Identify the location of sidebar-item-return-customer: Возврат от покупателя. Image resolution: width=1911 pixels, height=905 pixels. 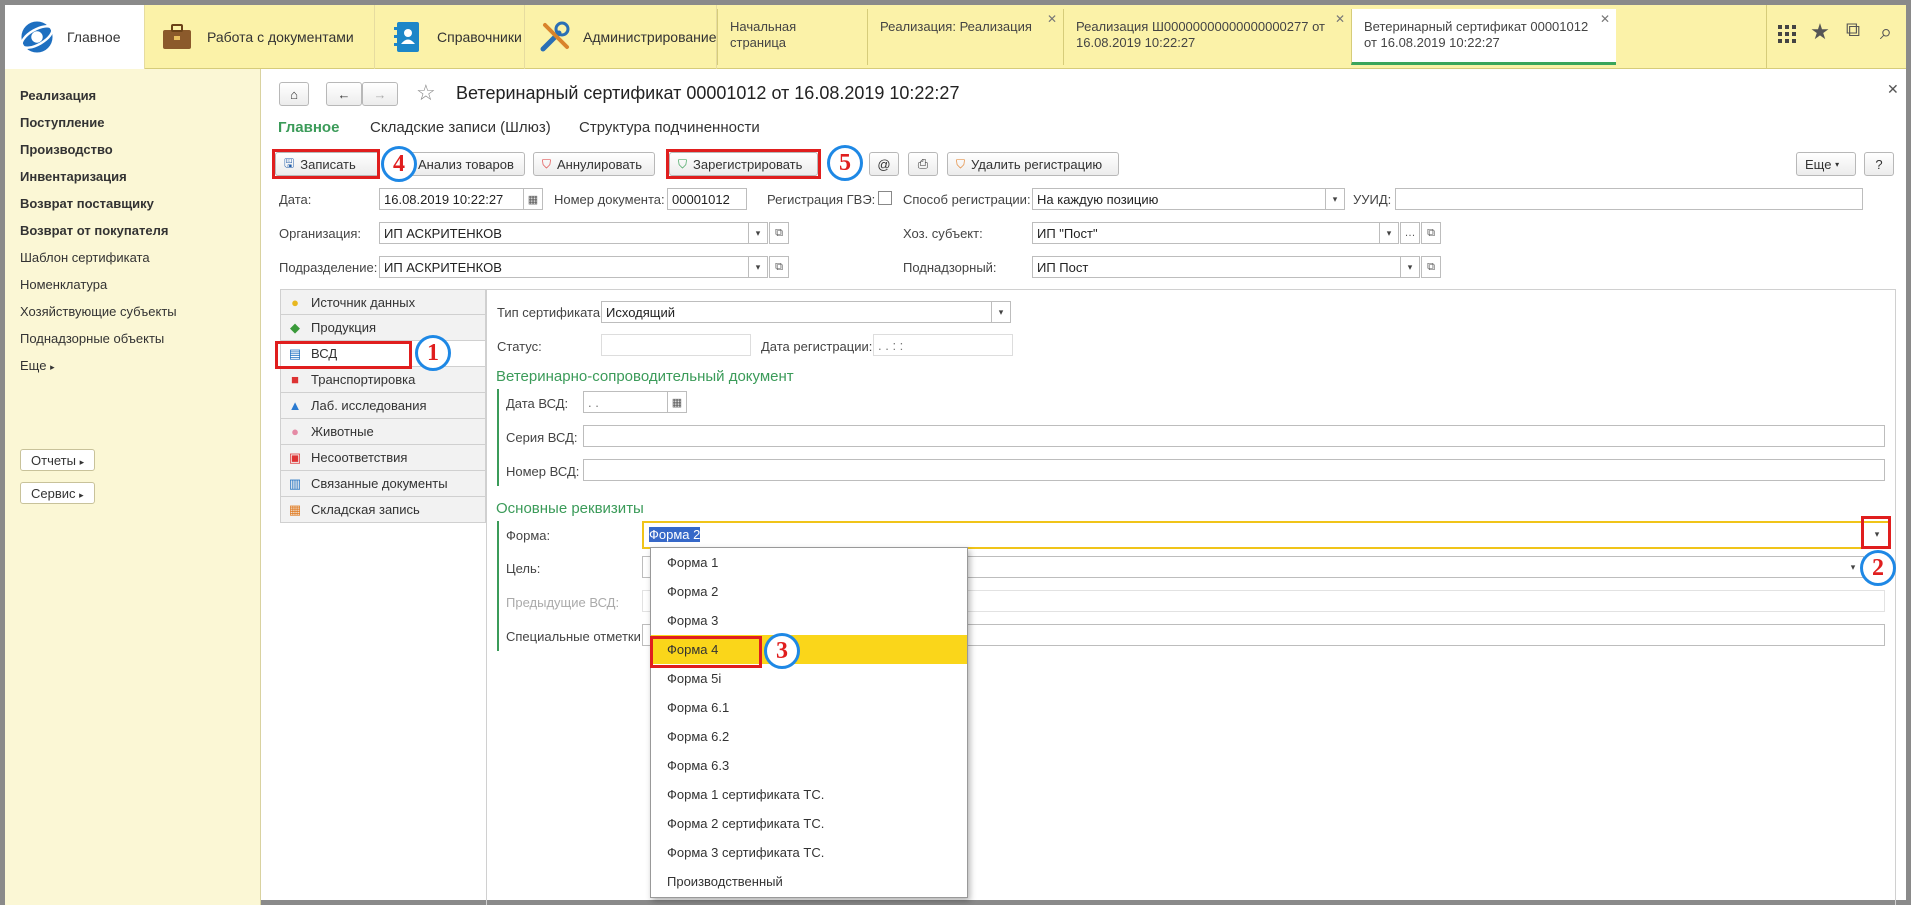
(94, 230).